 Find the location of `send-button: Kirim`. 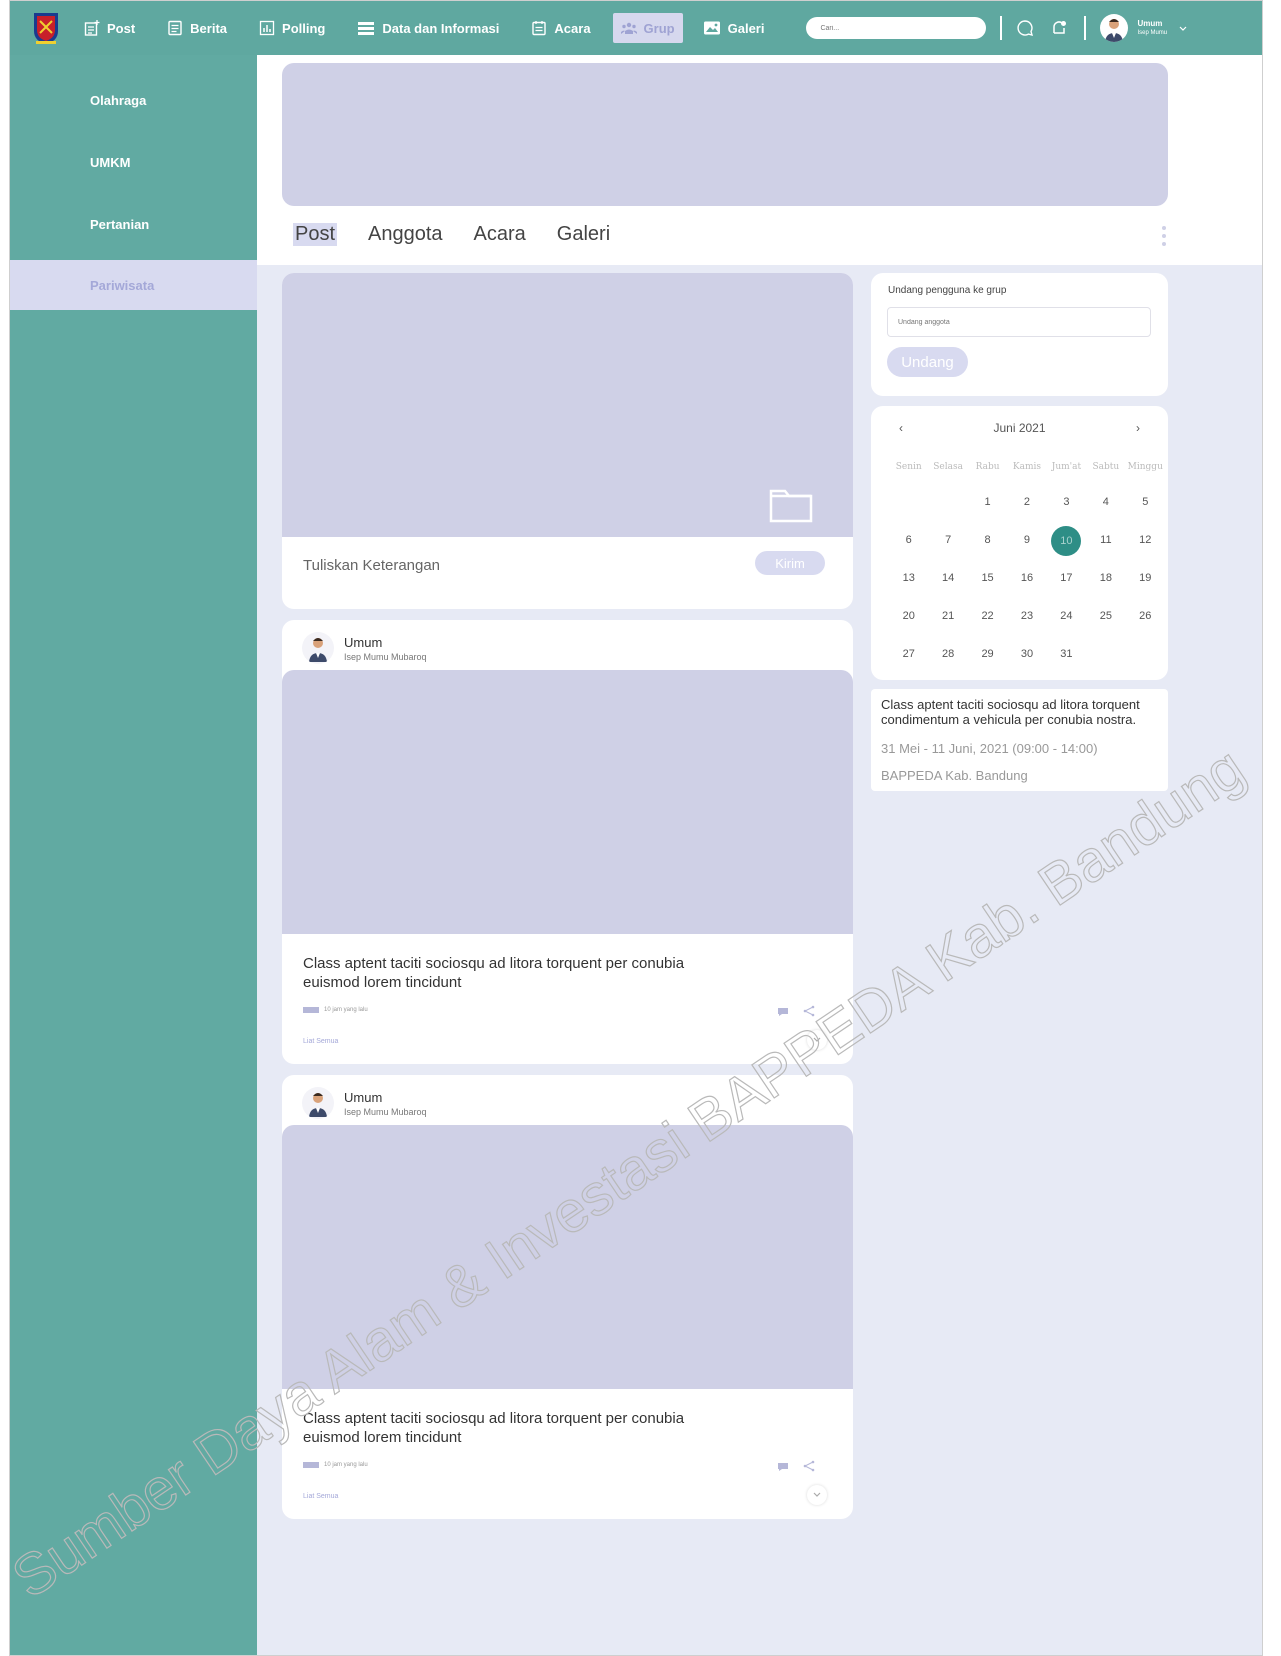

send-button: Kirim is located at coordinates (790, 563).